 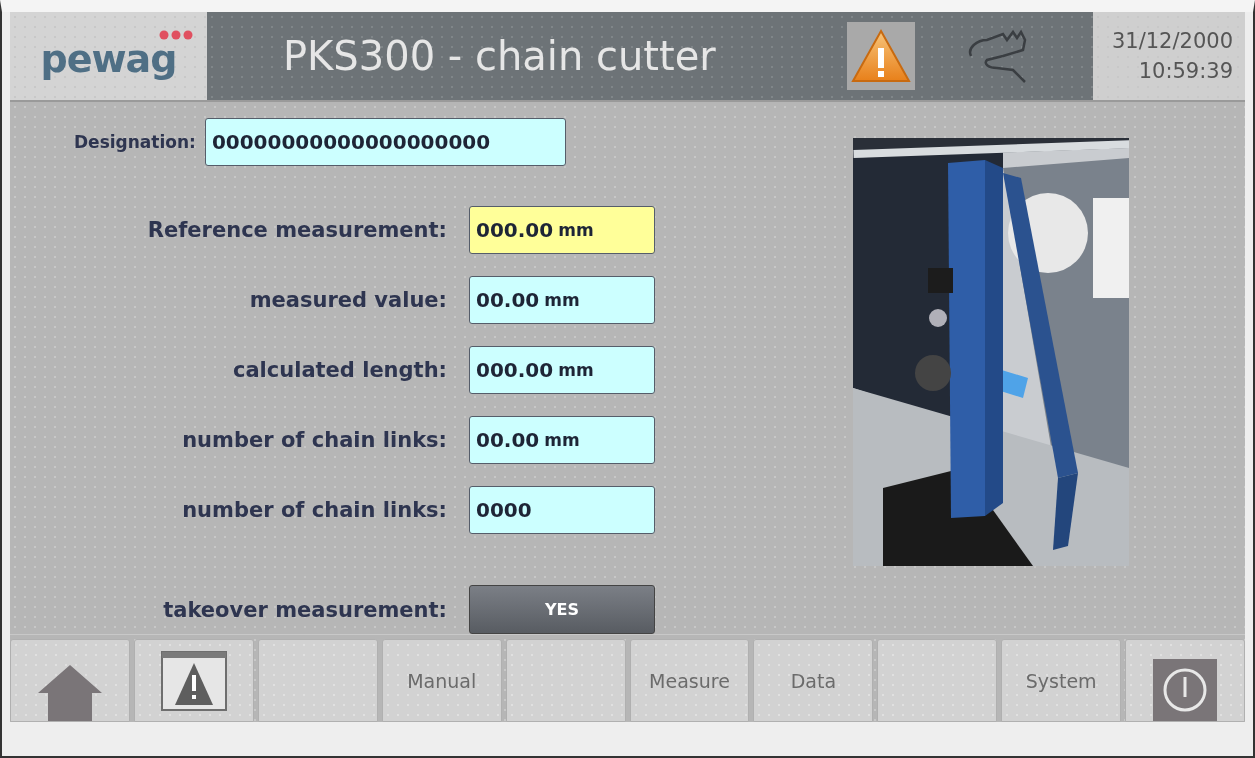 What do you see at coordinates (562, 609) in the screenshot?
I see `yes-button: YES` at bounding box center [562, 609].